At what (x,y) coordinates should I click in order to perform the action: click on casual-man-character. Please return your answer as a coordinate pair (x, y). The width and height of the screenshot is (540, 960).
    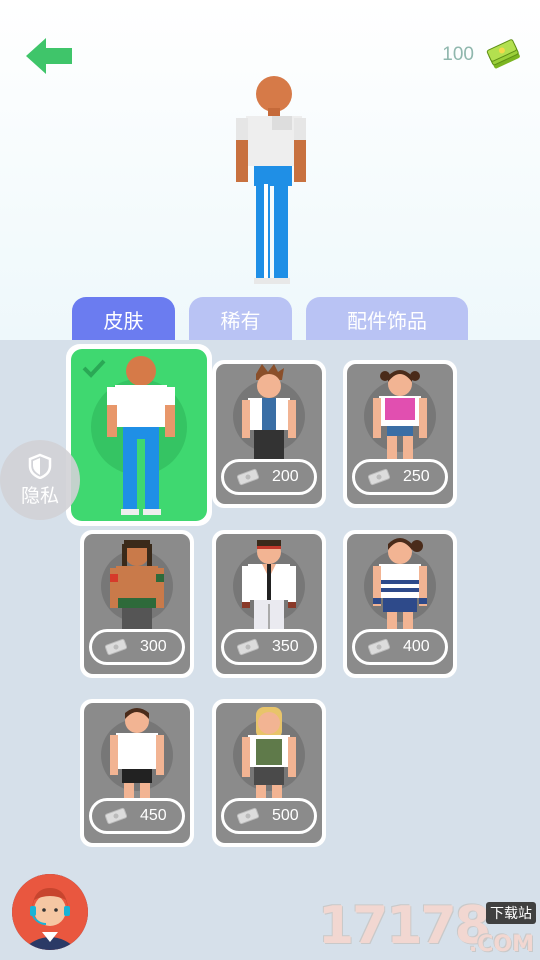
    Looking at the image, I should click on (137, 753).